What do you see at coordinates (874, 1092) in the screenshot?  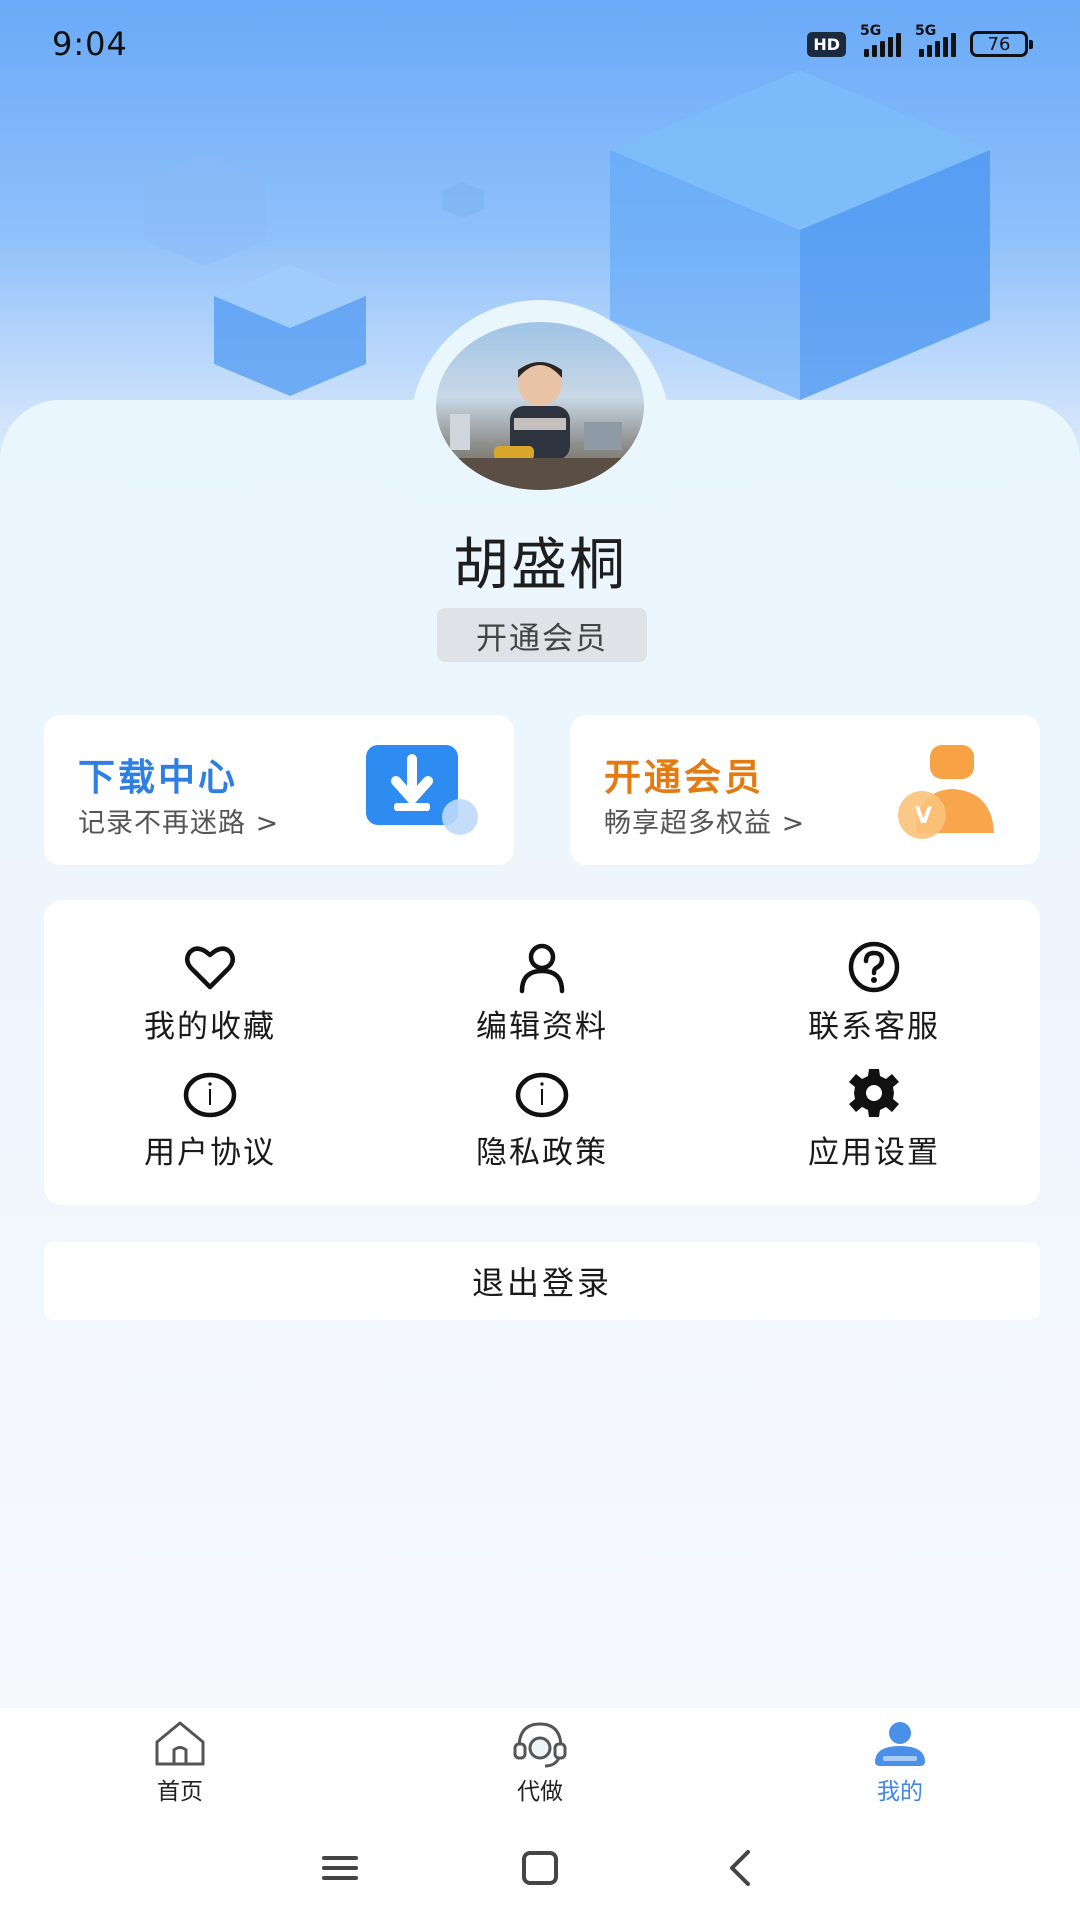 I see `gear-icon` at bounding box center [874, 1092].